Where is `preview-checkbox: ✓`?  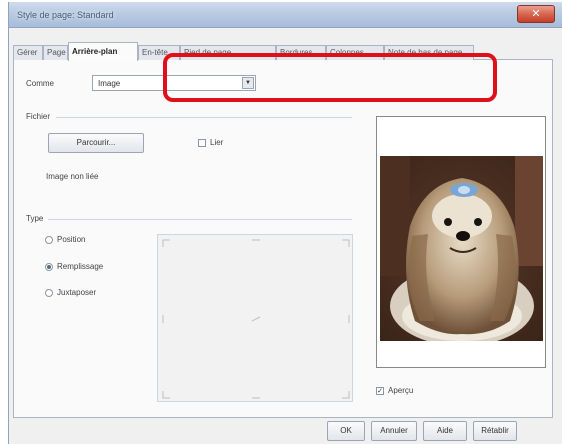 preview-checkbox: ✓ is located at coordinates (380, 391).